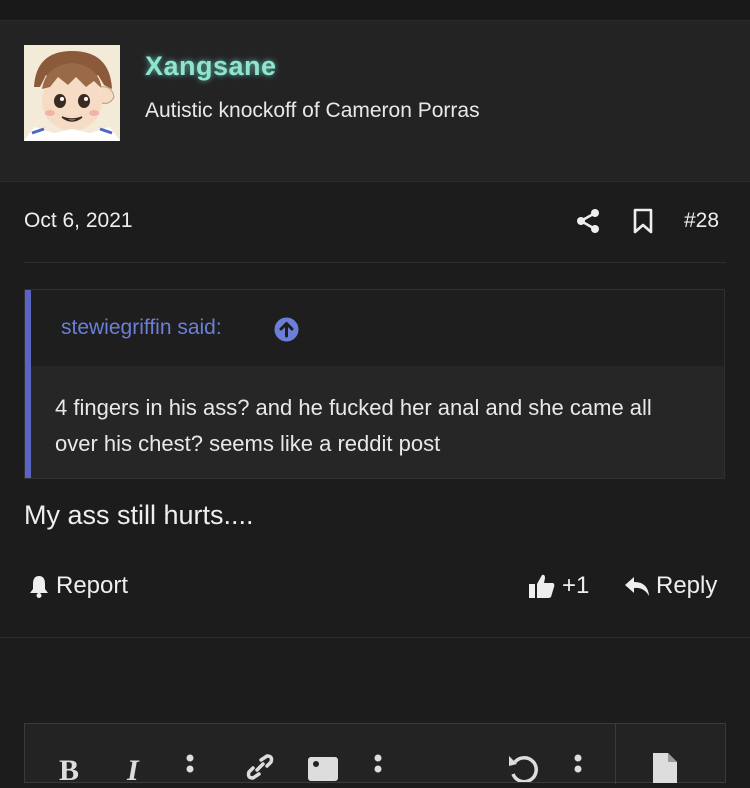 The image size is (750, 788). Describe the element at coordinates (377, 328) in the screenshot. I see `quote-header: stewiegriffin said:` at that location.